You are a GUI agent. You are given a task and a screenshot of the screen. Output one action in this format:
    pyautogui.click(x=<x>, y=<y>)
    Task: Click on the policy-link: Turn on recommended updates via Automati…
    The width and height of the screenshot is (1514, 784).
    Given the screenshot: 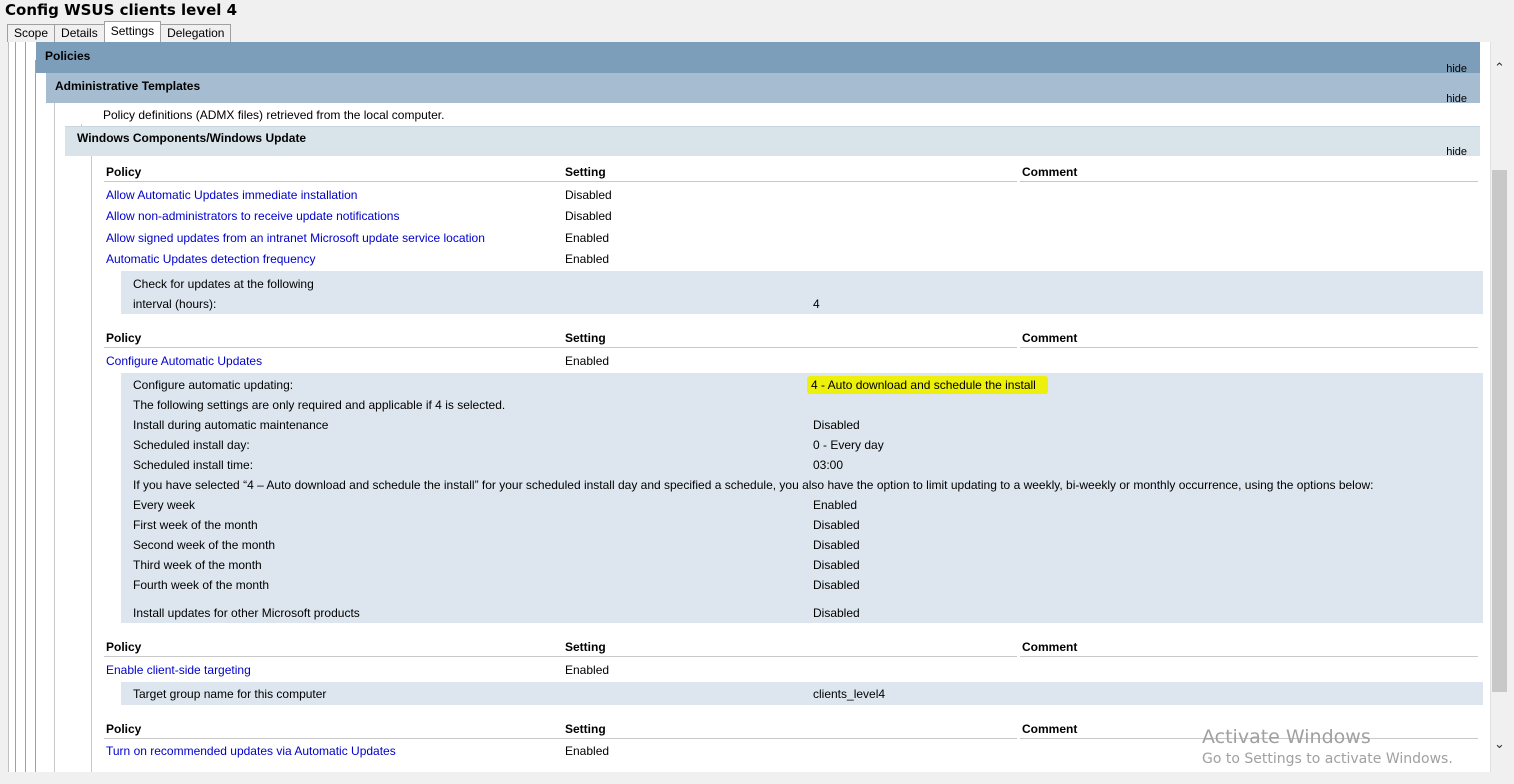 What is the action you would take?
    pyautogui.click(x=251, y=751)
    